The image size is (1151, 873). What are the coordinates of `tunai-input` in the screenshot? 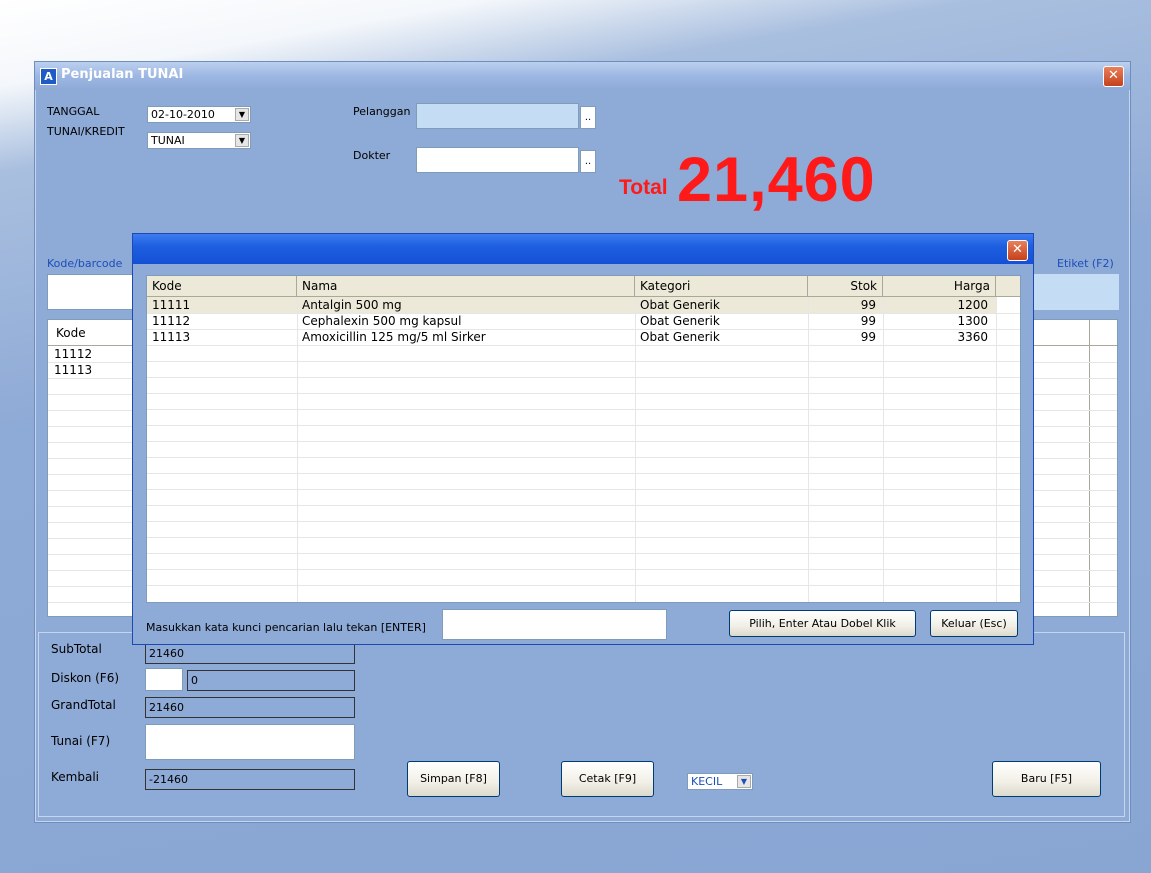 It's located at (250, 742).